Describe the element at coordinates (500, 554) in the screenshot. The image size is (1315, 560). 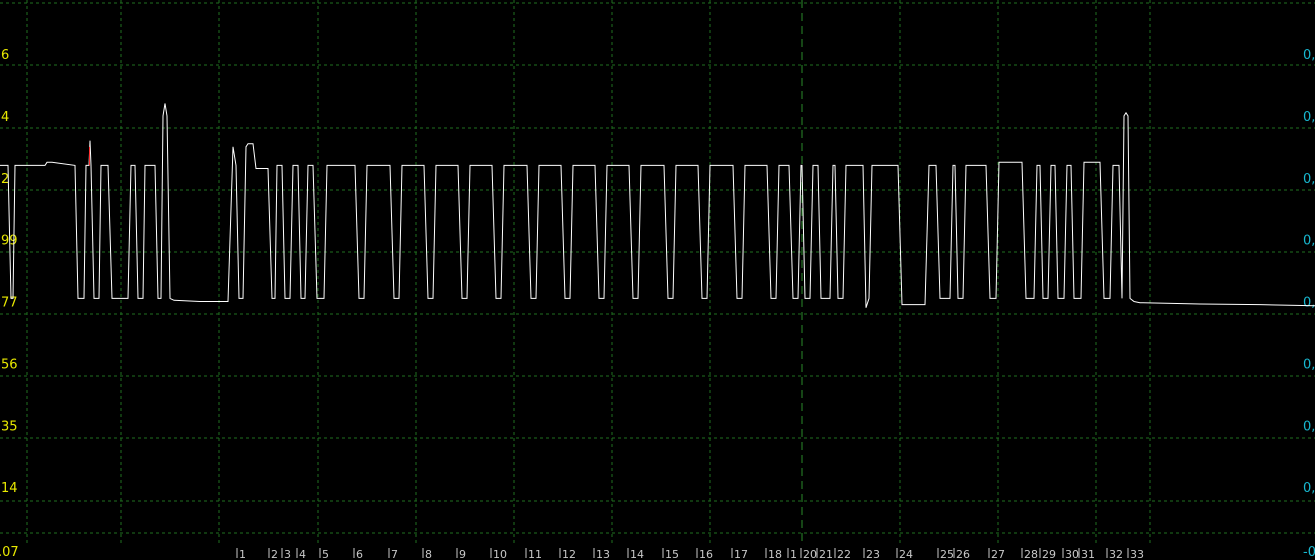
I see `x-axis-tick-label: 10` at that location.